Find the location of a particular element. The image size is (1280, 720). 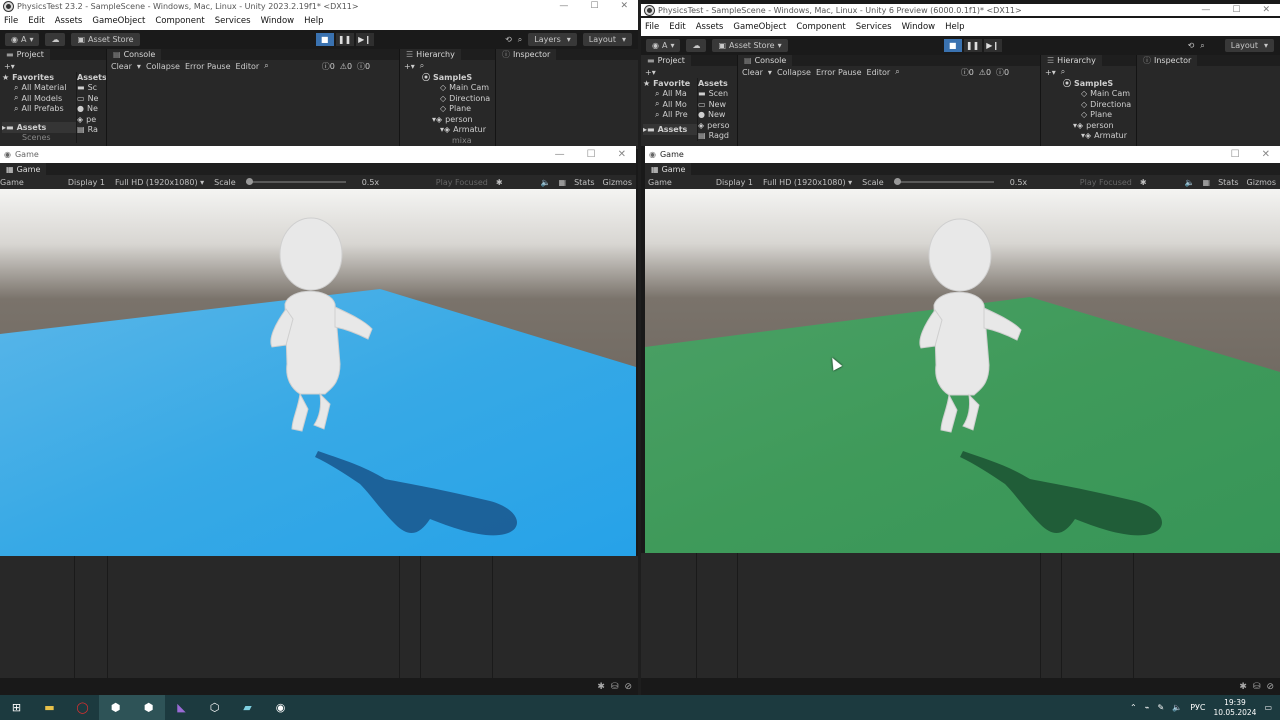

play-focused-dropdown: Play Focused is located at coordinates (1106, 182).